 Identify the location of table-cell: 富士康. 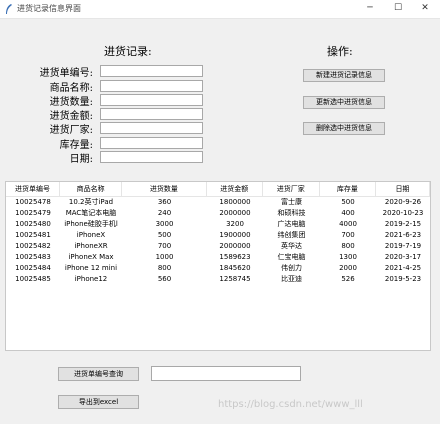
(291, 202).